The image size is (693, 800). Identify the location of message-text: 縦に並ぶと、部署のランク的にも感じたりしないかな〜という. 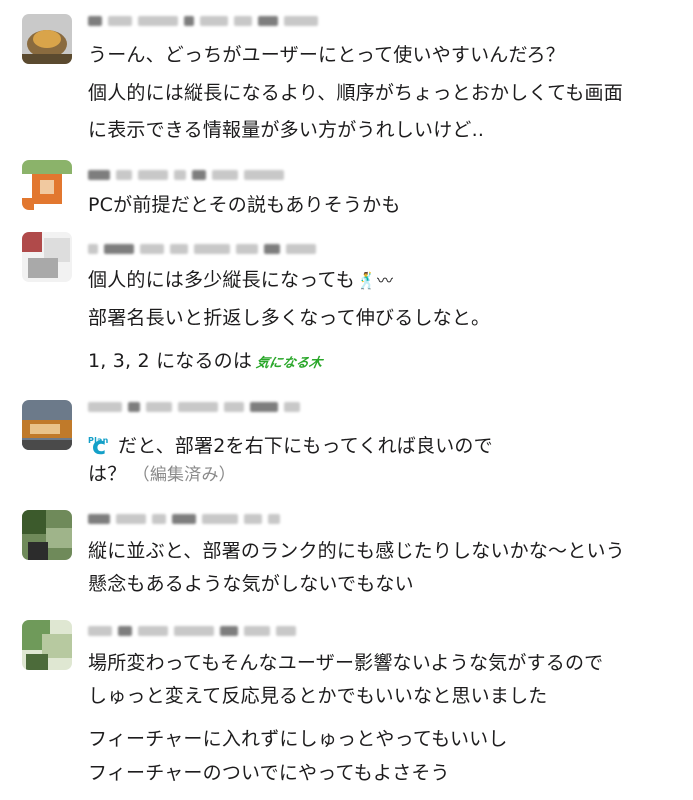
(356, 551).